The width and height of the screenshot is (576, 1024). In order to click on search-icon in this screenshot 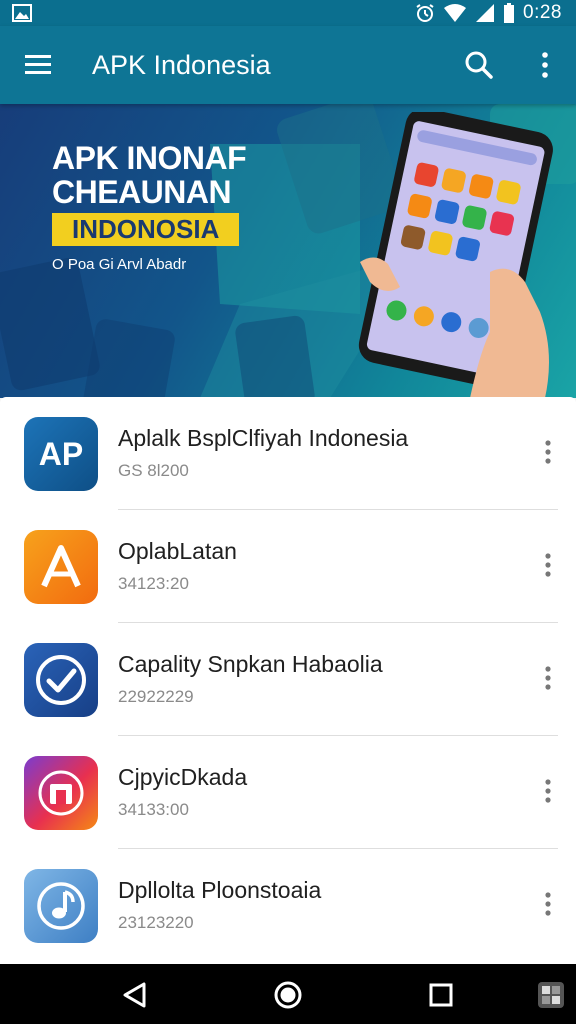, I will do `click(479, 65)`.